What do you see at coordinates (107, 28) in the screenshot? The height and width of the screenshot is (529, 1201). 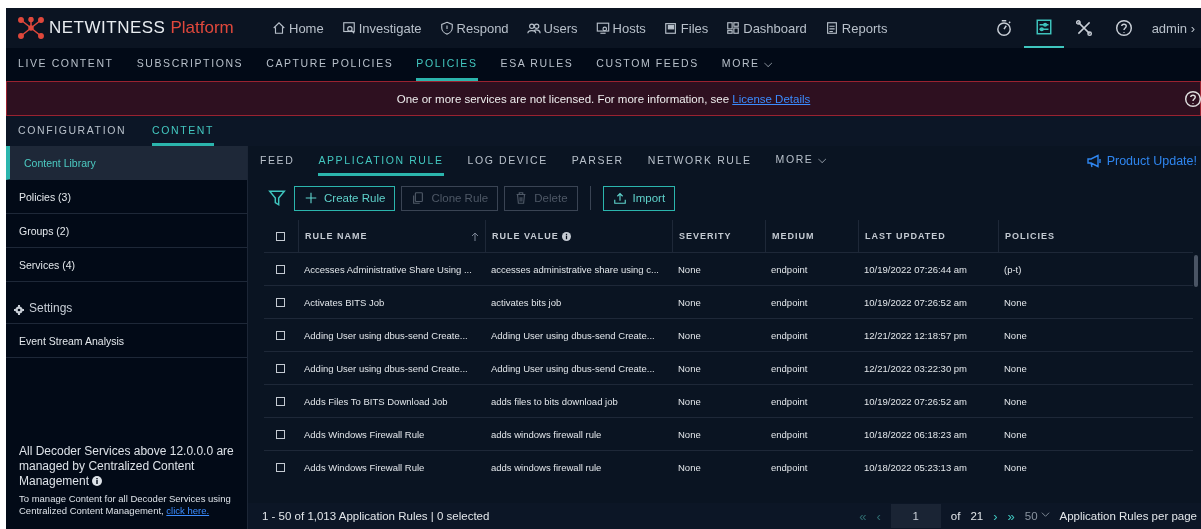 I see `brand-name: NETWITNESS` at bounding box center [107, 28].